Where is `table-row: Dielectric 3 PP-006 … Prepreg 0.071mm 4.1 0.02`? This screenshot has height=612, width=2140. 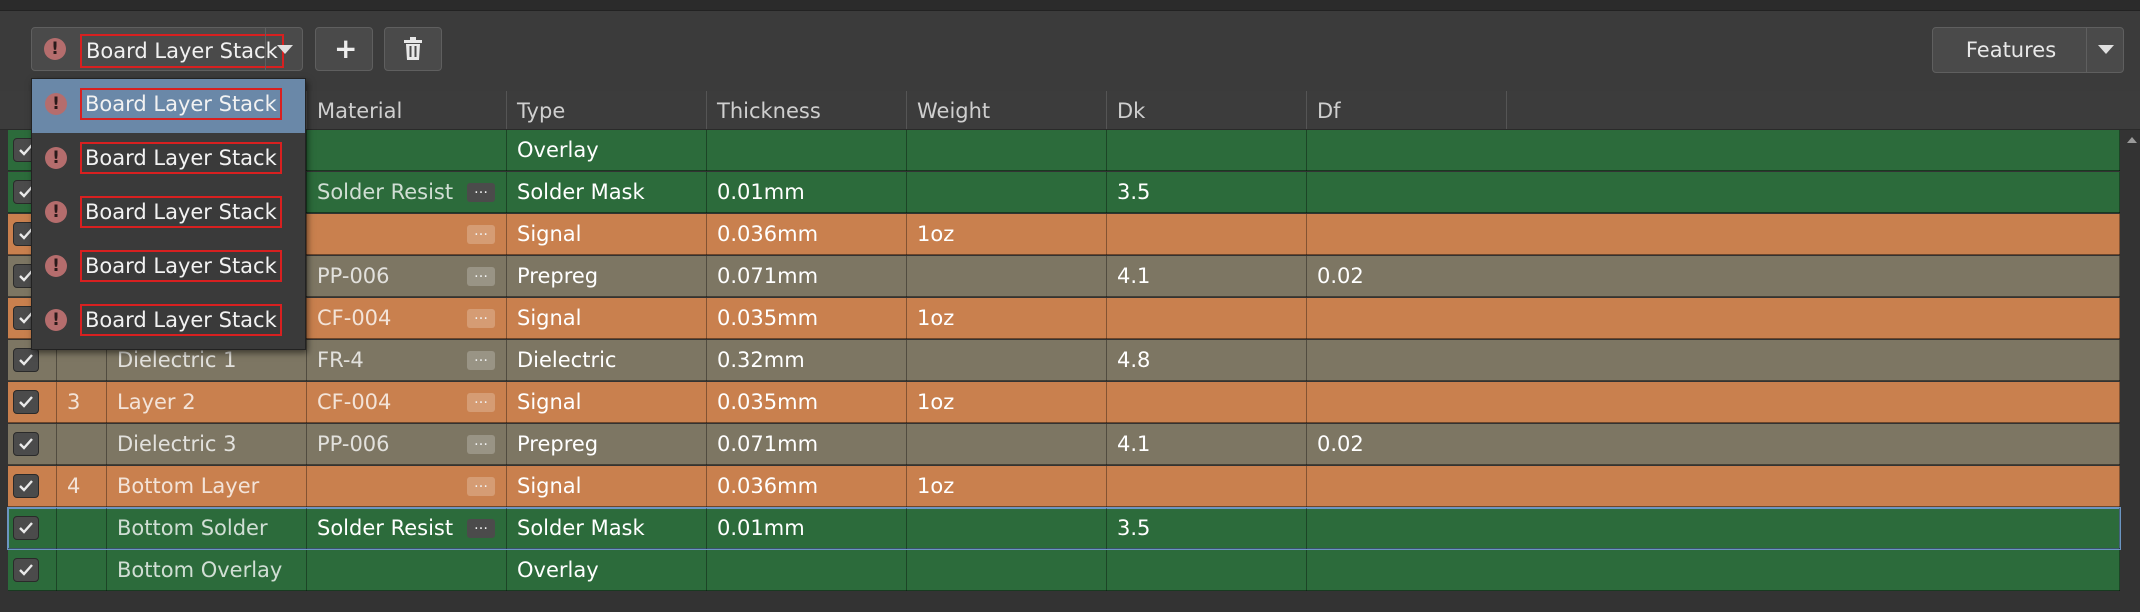 table-row: Dielectric 3 PP-006 … Prepreg 0.071mm 4.1 0.02 is located at coordinates (1064, 444).